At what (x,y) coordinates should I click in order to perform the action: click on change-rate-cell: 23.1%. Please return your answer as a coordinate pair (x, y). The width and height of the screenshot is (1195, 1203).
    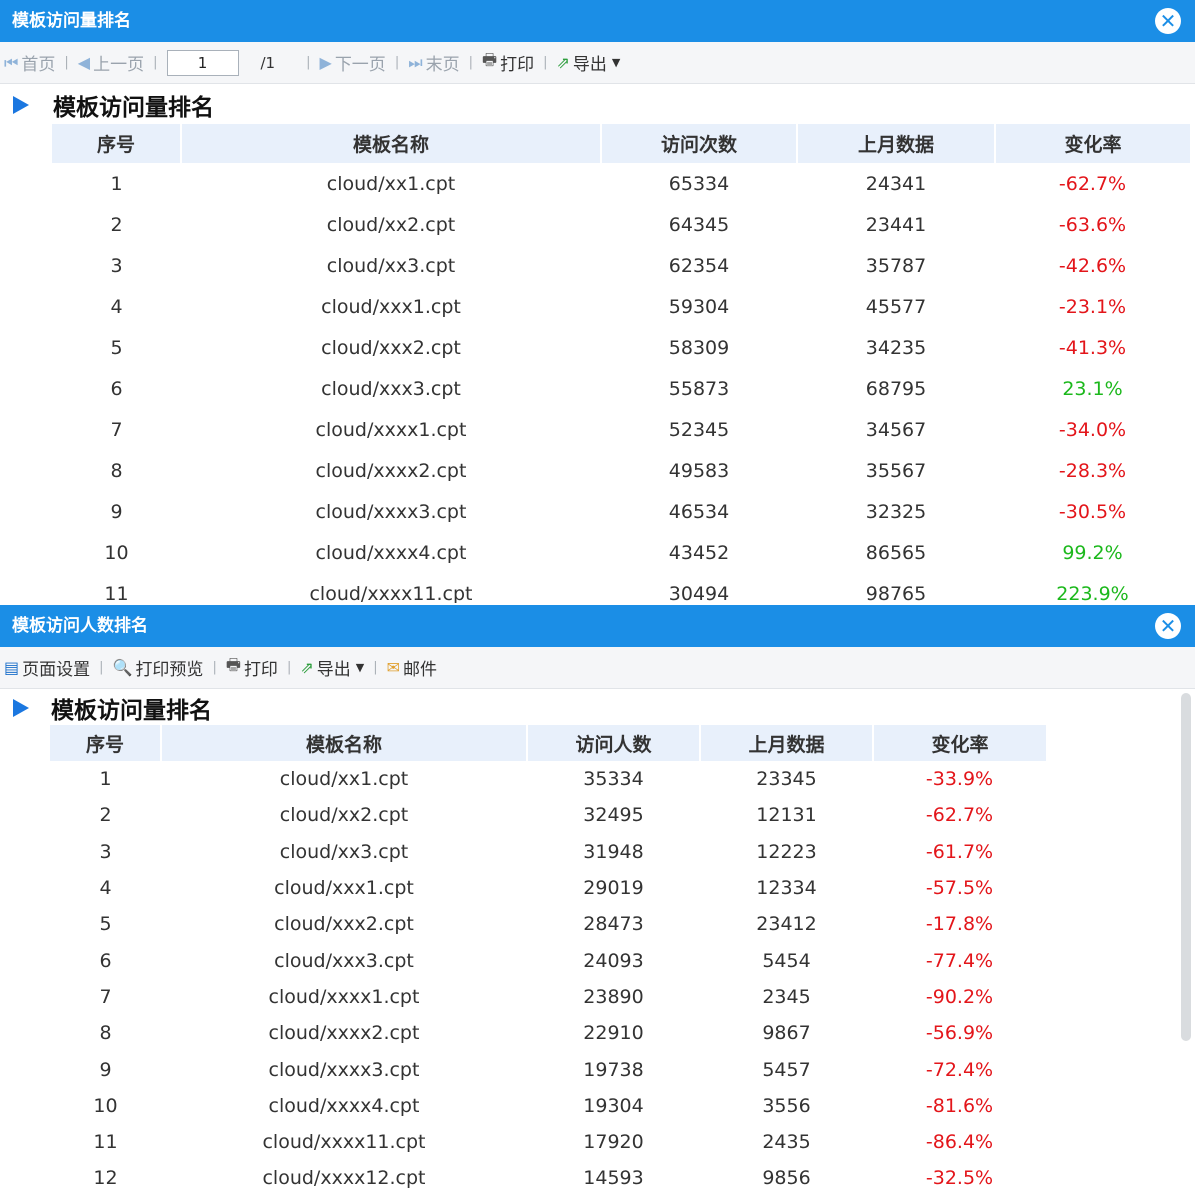
    Looking at the image, I should click on (1092, 388).